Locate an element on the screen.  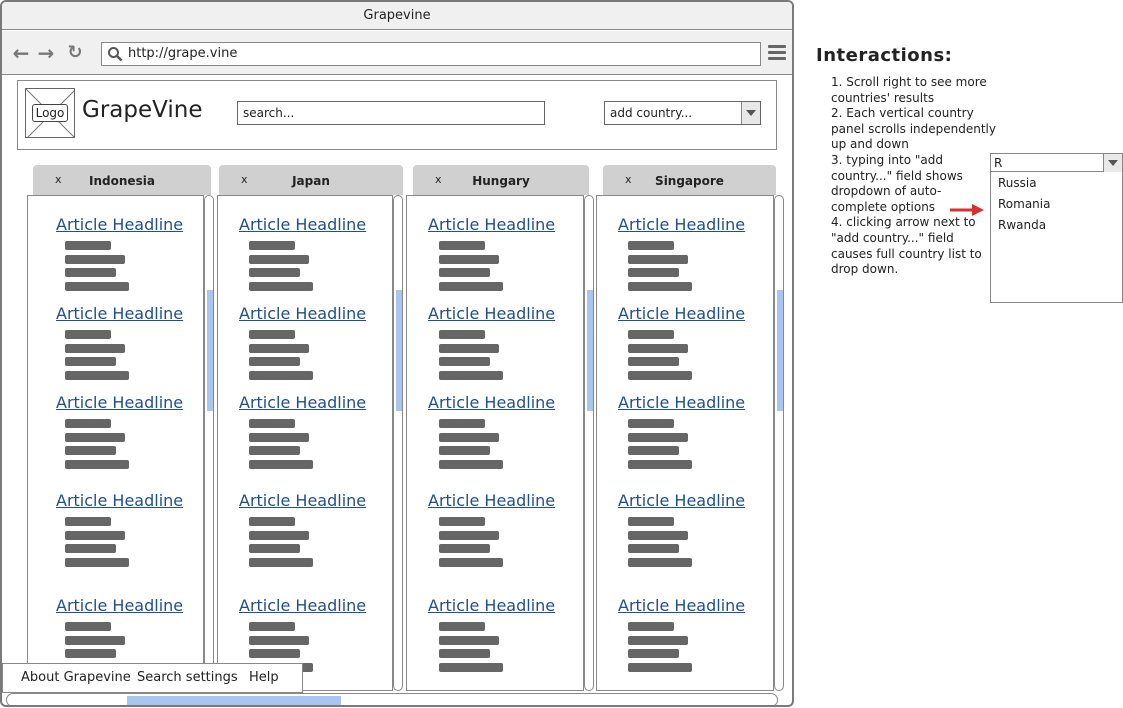
forward-icon: → is located at coordinates (46, 53).